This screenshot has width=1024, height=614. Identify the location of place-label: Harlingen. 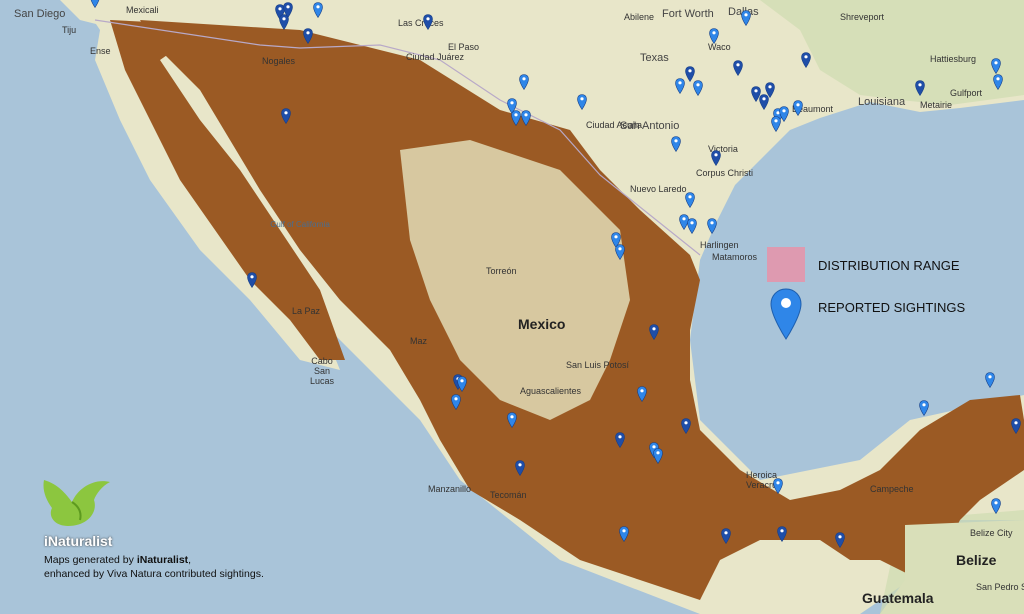
(719, 245).